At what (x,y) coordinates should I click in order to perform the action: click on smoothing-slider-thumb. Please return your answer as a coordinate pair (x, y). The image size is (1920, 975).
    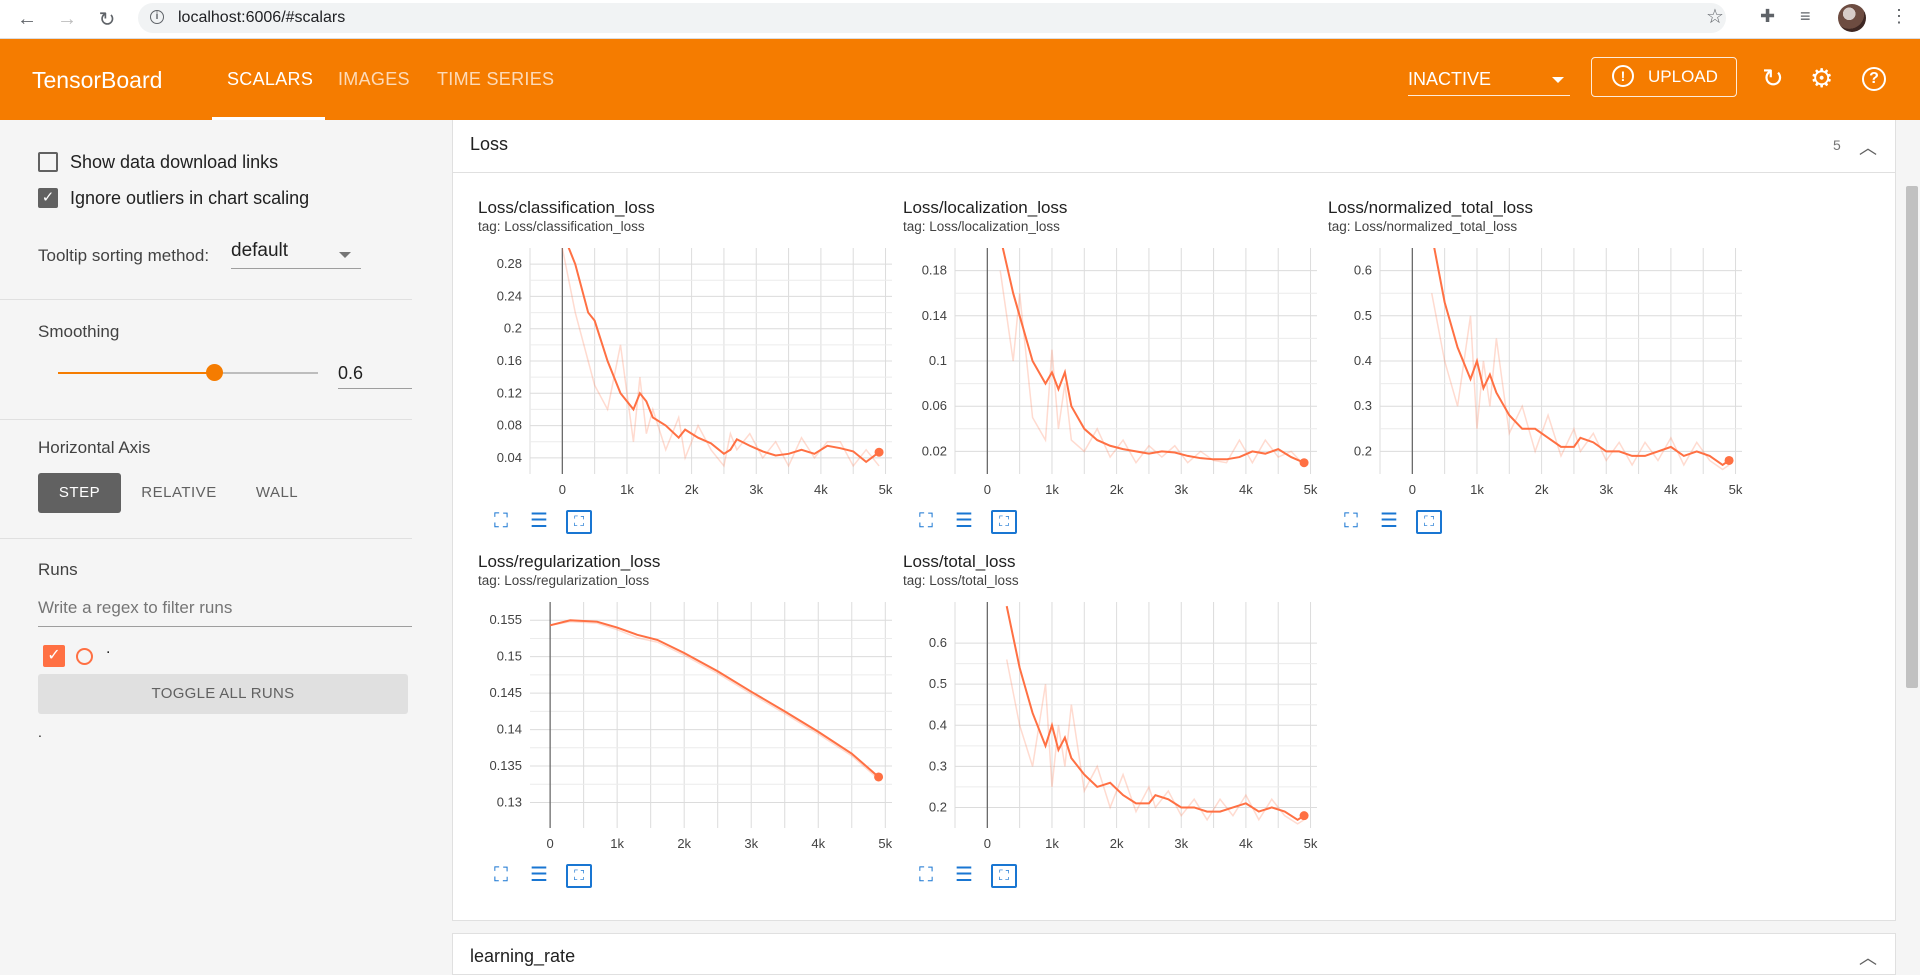
    Looking at the image, I should click on (214, 372).